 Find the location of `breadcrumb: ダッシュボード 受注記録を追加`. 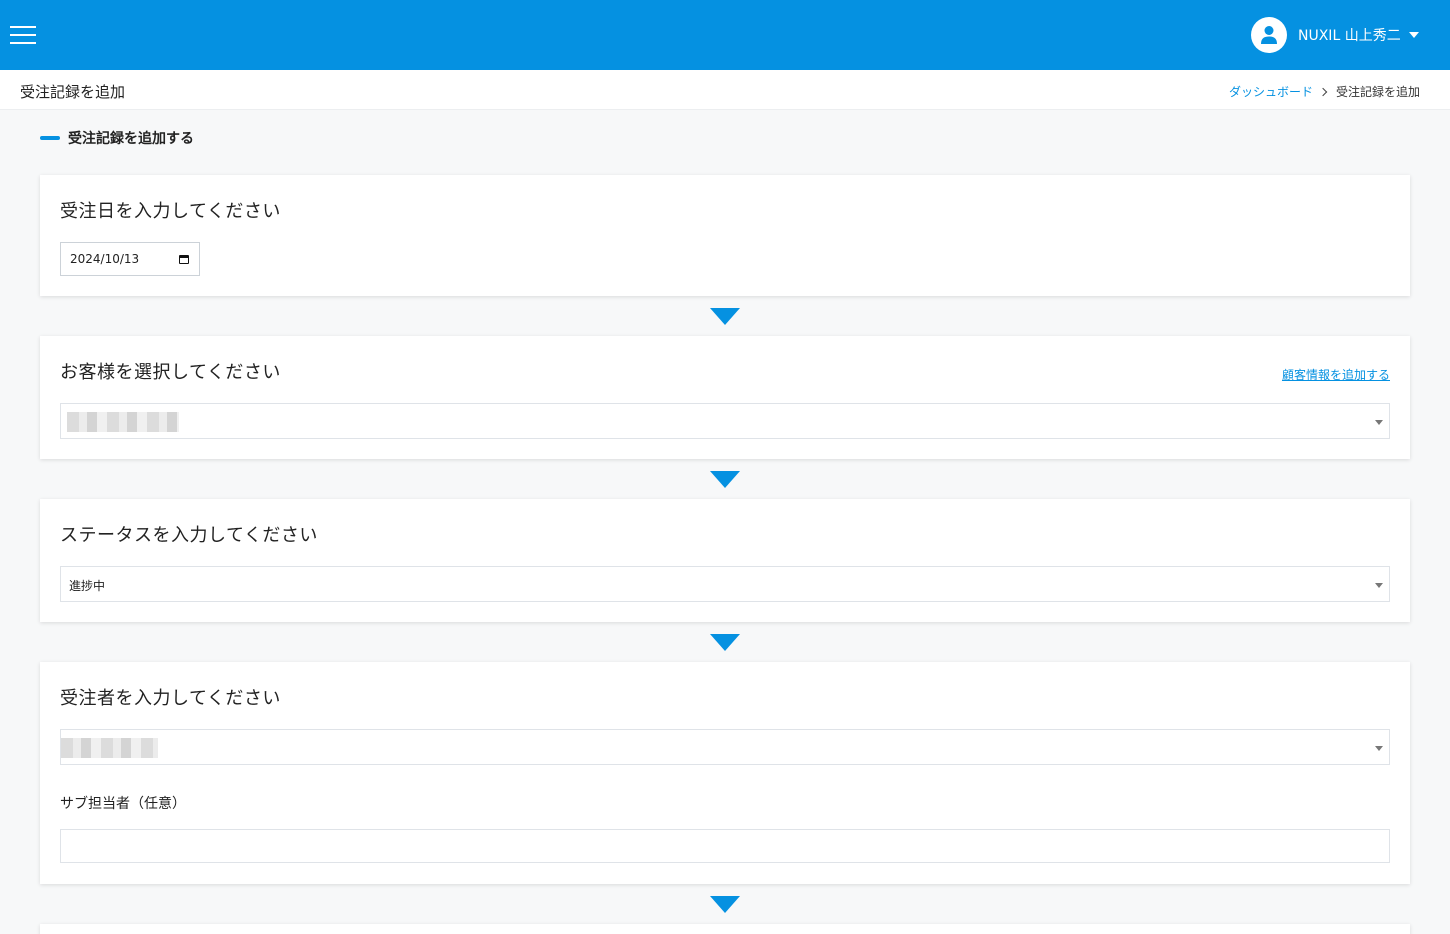

breadcrumb: ダッシュボード 受注記録を追加 is located at coordinates (1324, 91).